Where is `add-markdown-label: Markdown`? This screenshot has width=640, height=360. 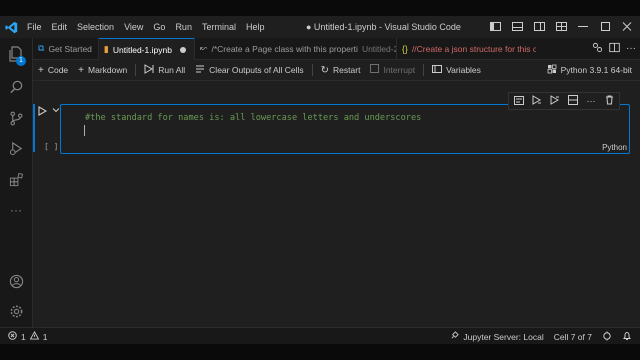 add-markdown-label: Markdown is located at coordinates (108, 70).